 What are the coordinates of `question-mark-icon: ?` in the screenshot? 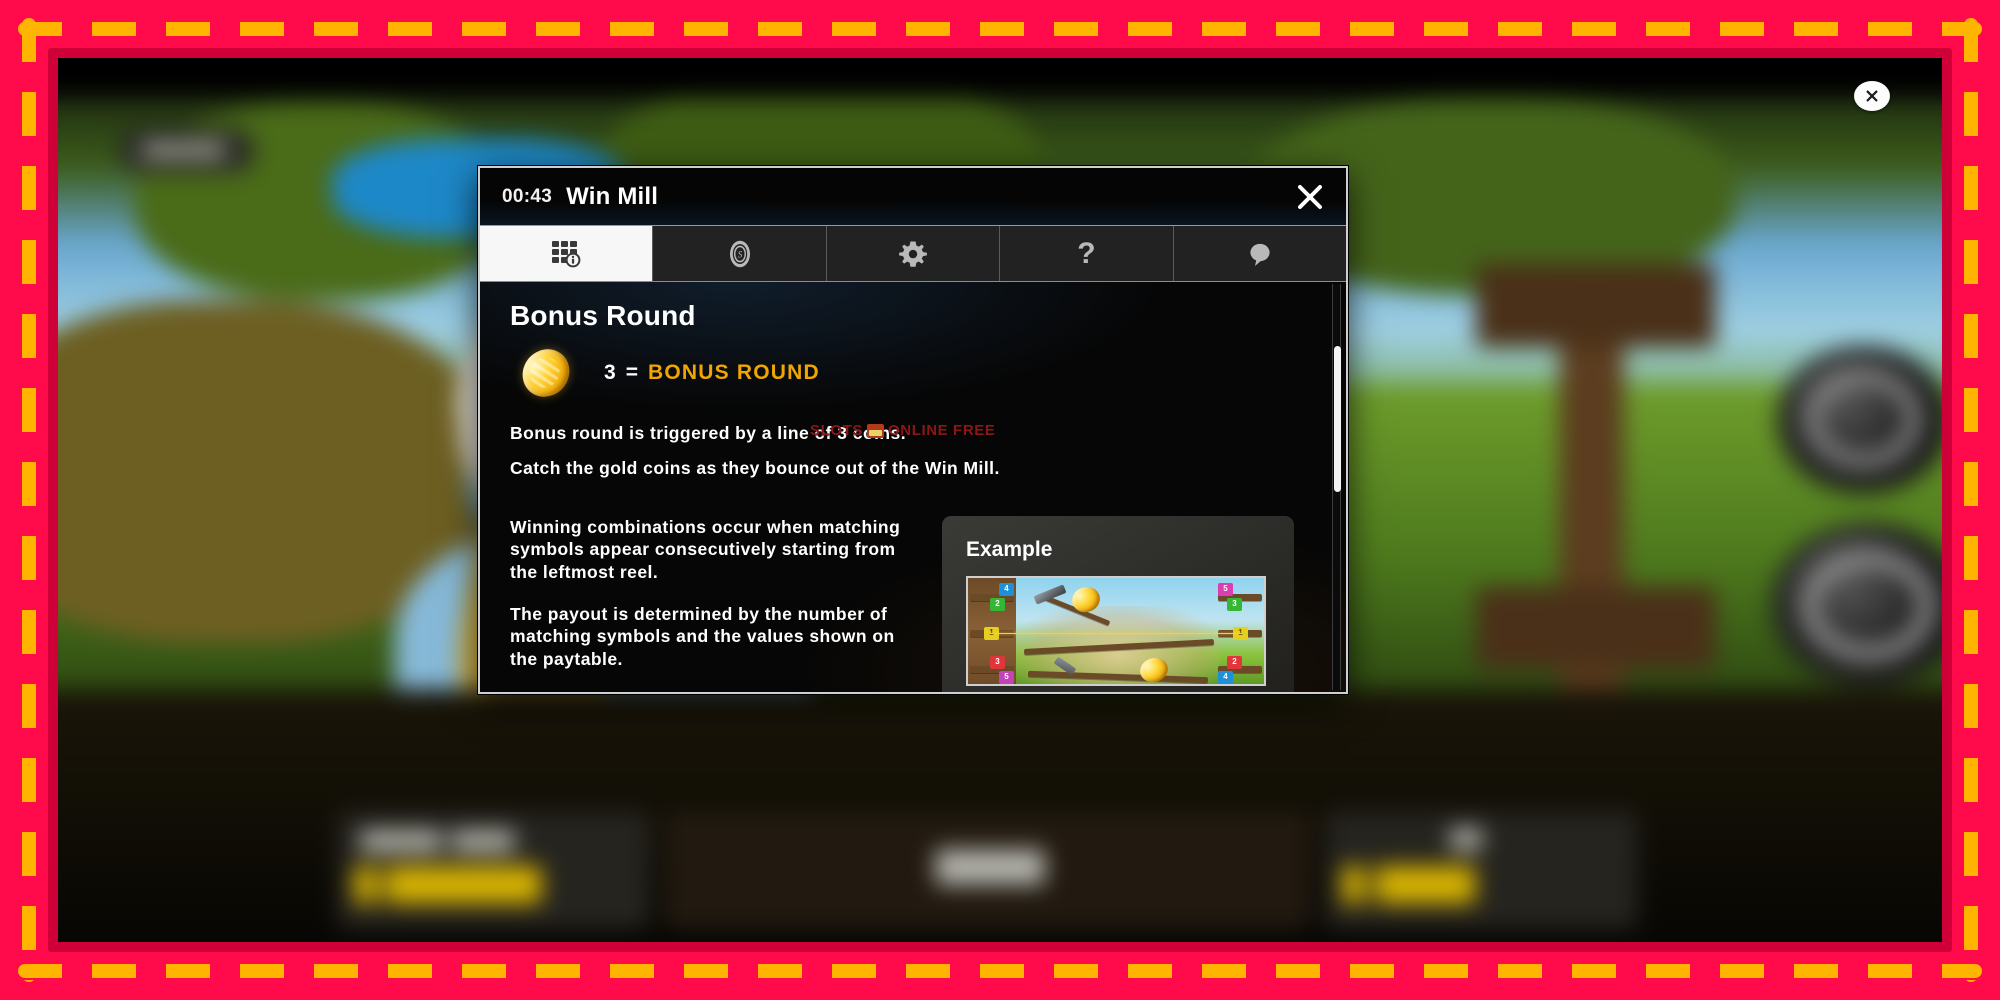 It's located at (1086, 253).